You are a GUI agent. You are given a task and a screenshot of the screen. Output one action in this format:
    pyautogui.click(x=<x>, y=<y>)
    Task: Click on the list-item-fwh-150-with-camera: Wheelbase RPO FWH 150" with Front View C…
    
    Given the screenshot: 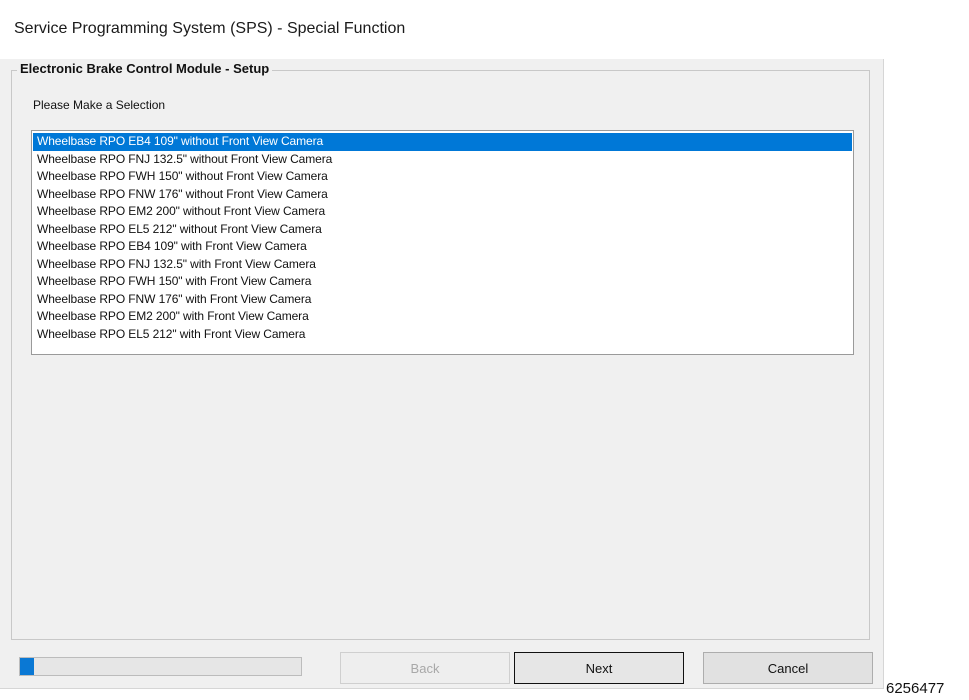 What is the action you would take?
    pyautogui.click(x=442, y=282)
    